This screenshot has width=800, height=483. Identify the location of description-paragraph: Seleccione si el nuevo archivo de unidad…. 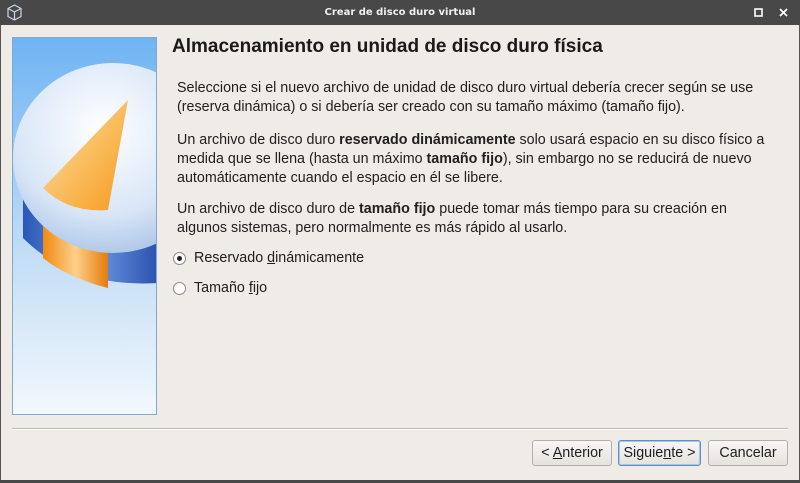
(465, 97).